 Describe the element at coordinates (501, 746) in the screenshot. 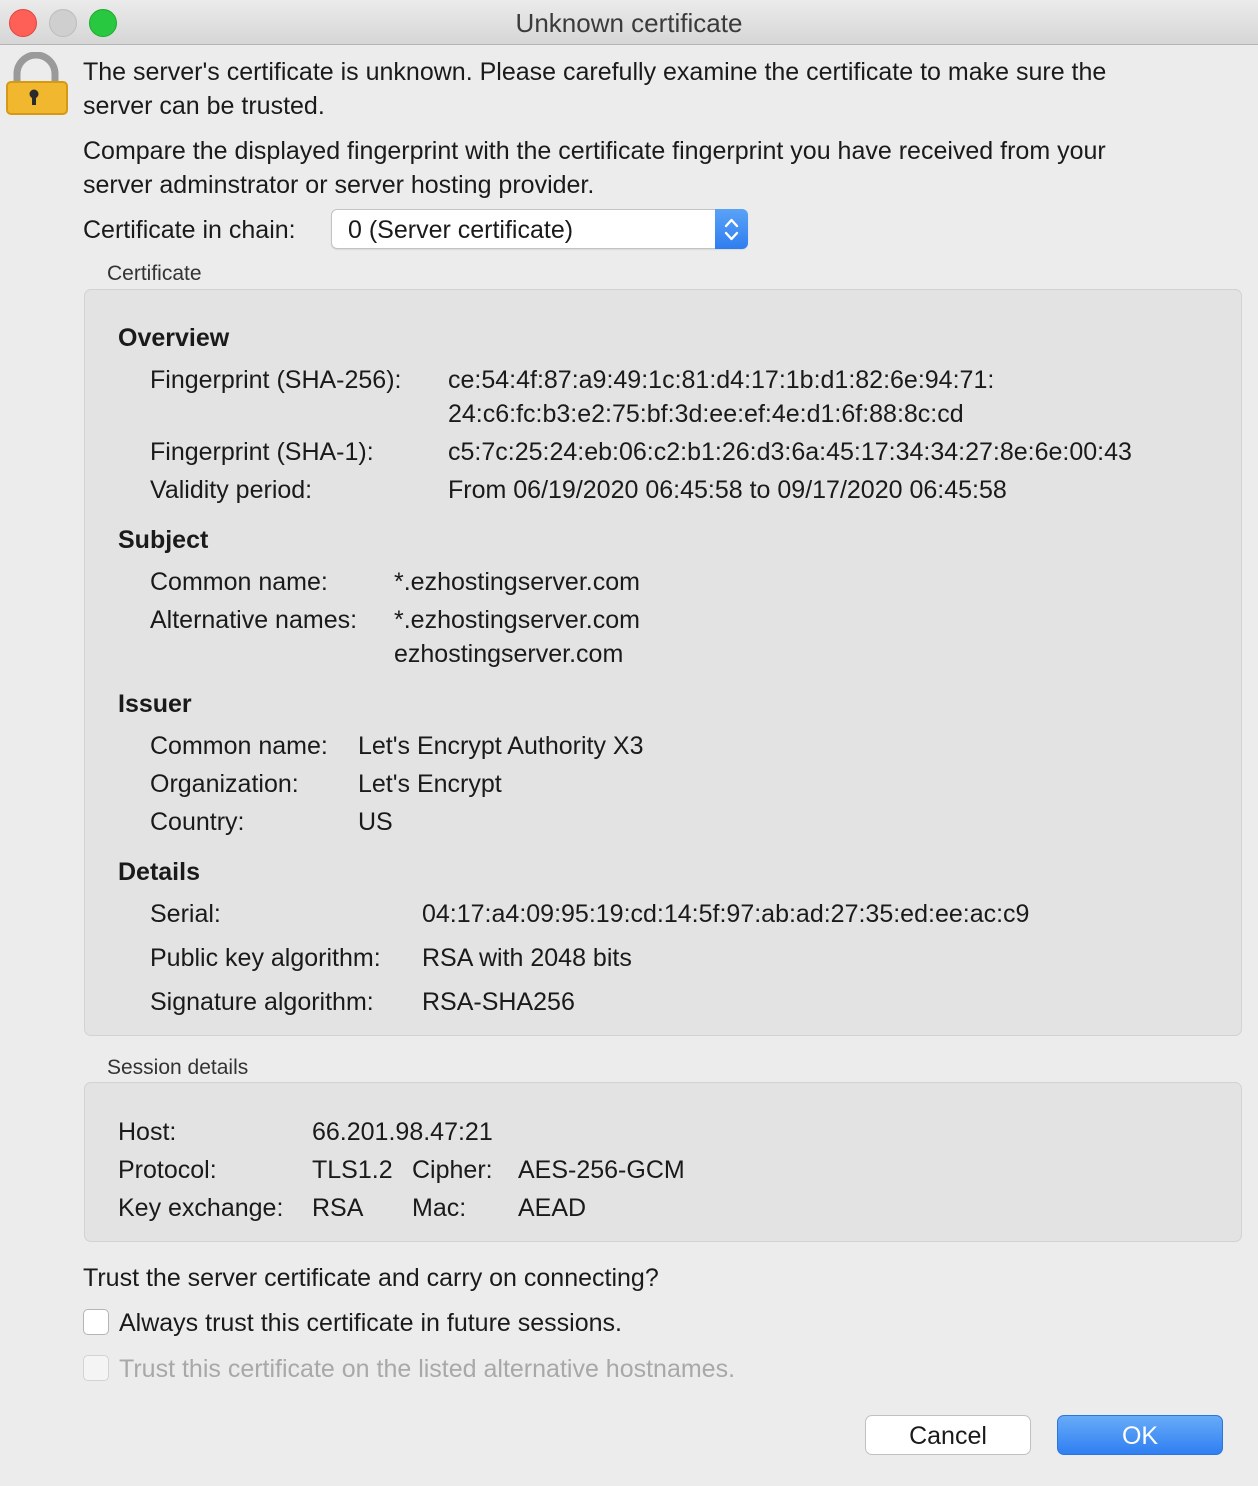

I see `issuer-cn-value: Let's Encrypt Authority X3` at that location.